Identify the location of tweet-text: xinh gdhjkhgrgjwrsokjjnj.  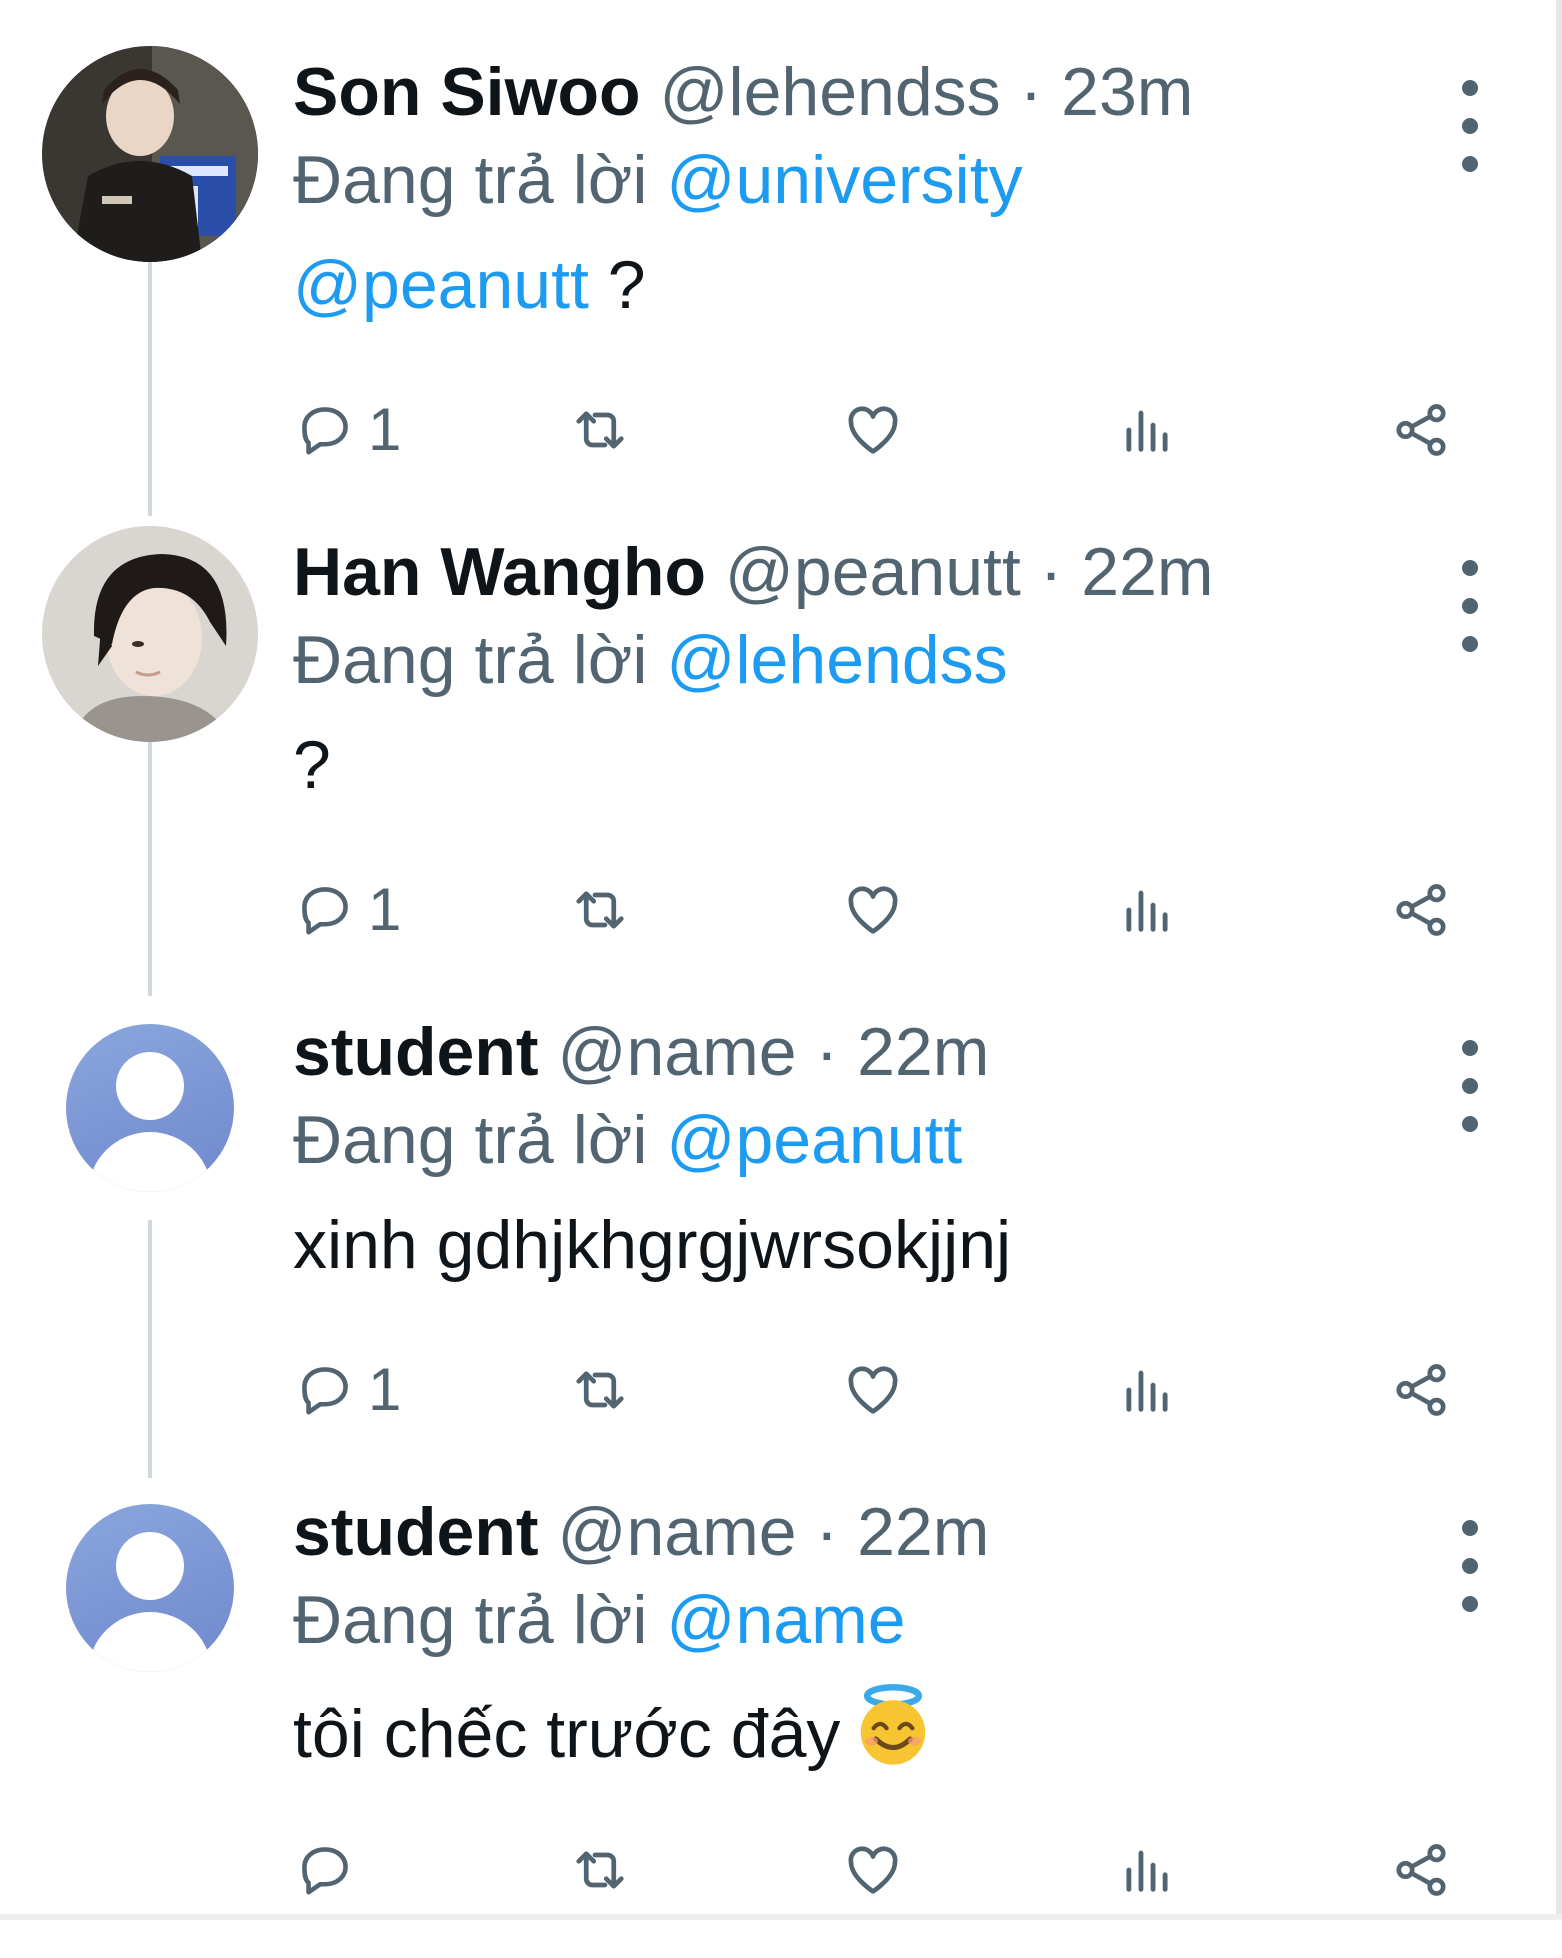
(652, 1245).